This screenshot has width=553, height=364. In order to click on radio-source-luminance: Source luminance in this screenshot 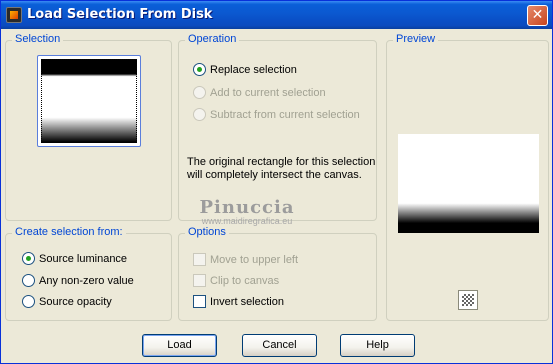, I will do `click(74, 258)`.